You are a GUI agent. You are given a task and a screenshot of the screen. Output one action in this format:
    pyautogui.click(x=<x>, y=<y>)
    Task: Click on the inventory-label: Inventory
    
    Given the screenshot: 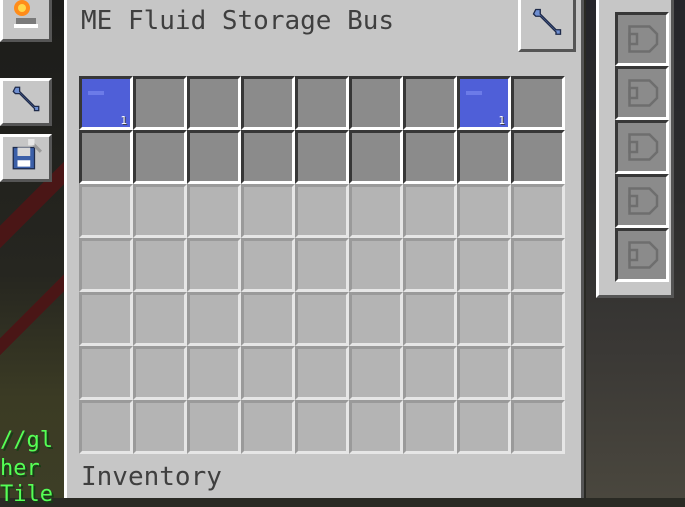 What is the action you would take?
    pyautogui.click(x=151, y=477)
    